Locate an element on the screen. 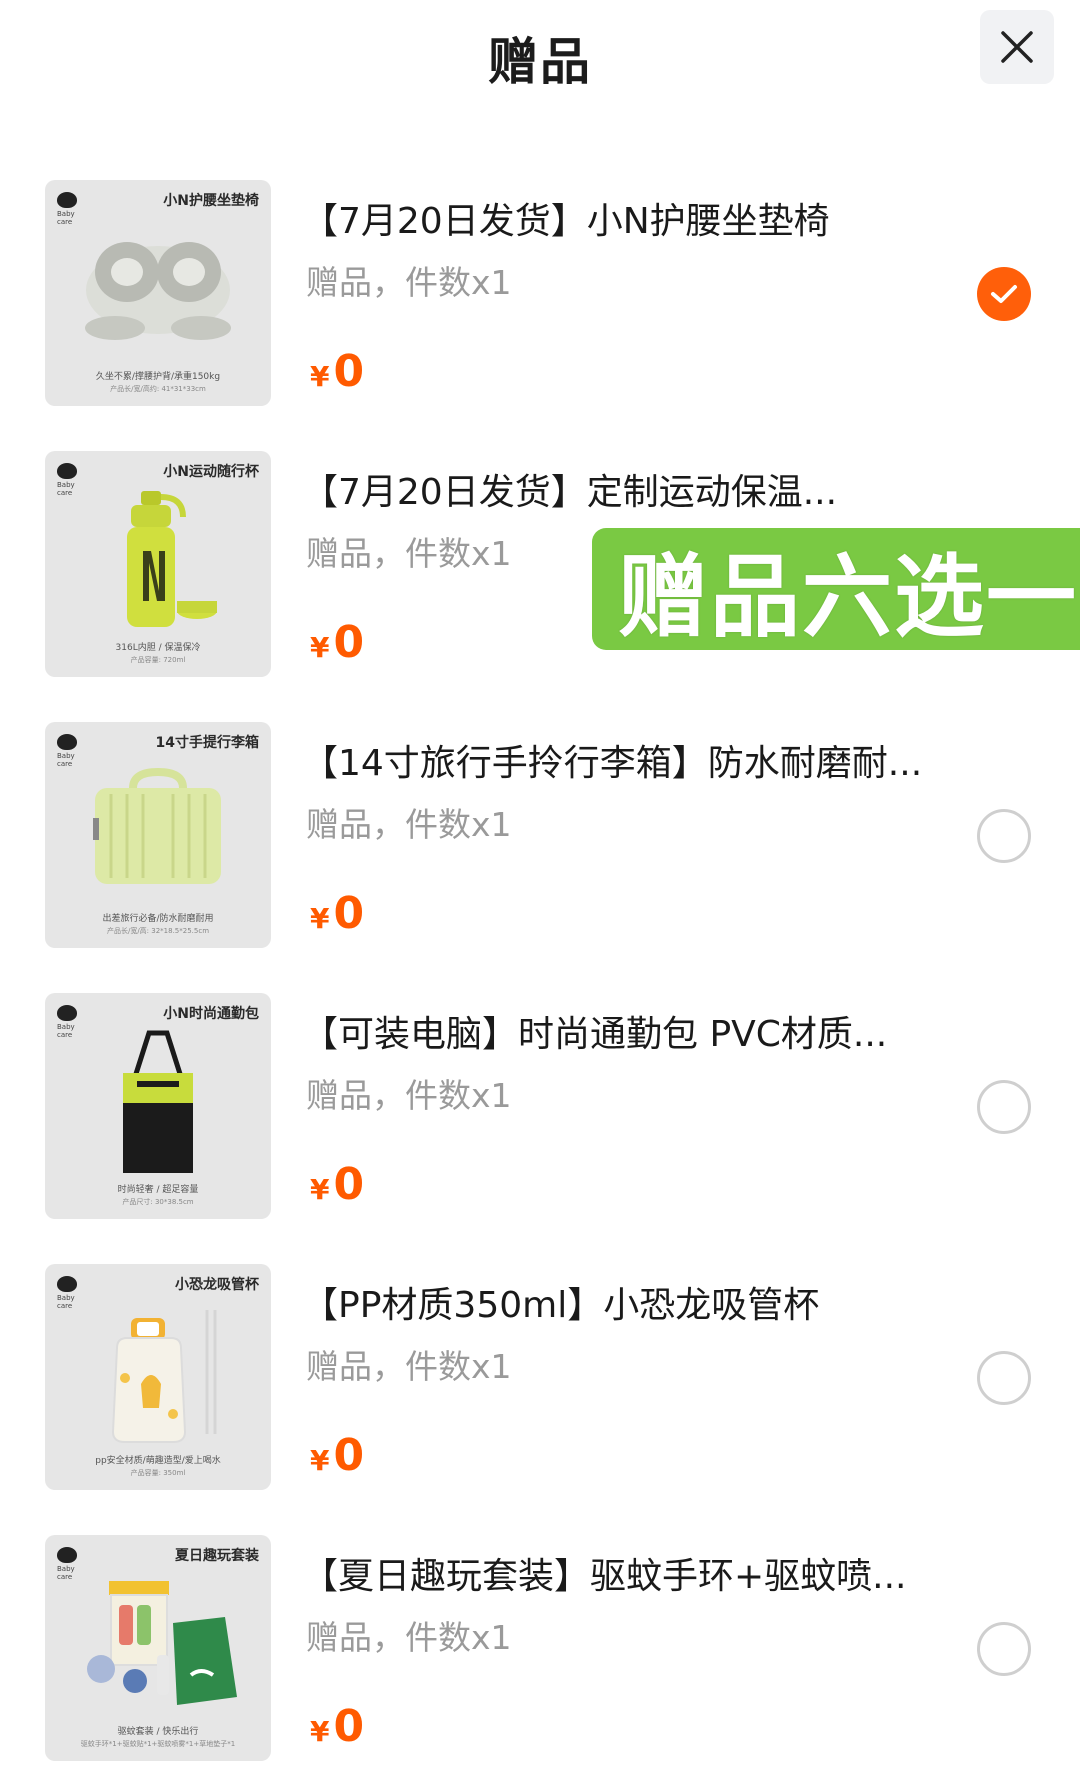 This screenshot has height=1789, width=1080. close-icon is located at coordinates (1017, 47).